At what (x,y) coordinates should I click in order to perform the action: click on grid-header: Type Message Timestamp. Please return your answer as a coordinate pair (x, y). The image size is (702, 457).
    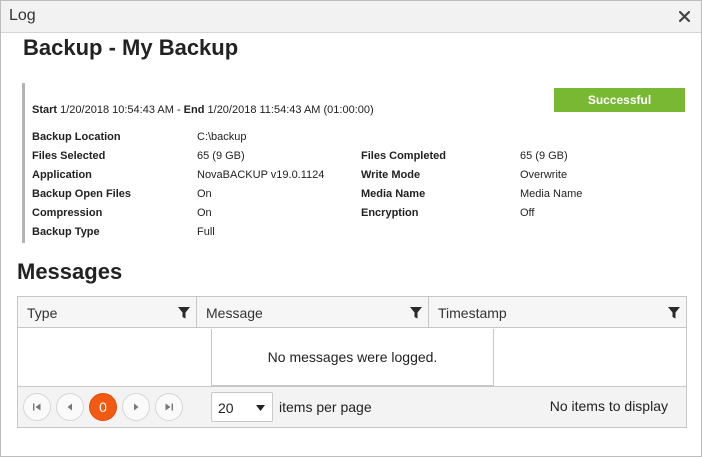
    Looking at the image, I should click on (352, 312).